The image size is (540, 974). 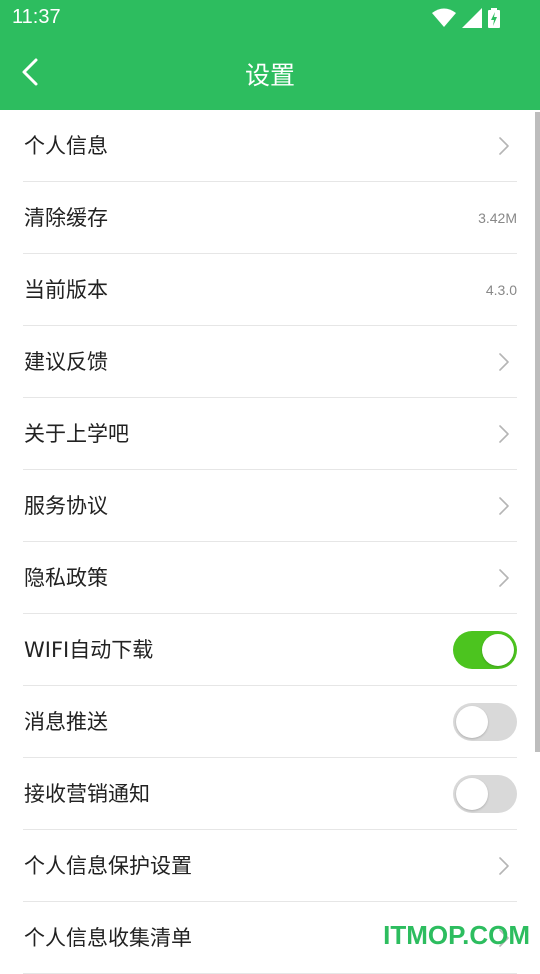 What do you see at coordinates (270, 578) in the screenshot?
I see `settings-row: 隐私政策` at bounding box center [270, 578].